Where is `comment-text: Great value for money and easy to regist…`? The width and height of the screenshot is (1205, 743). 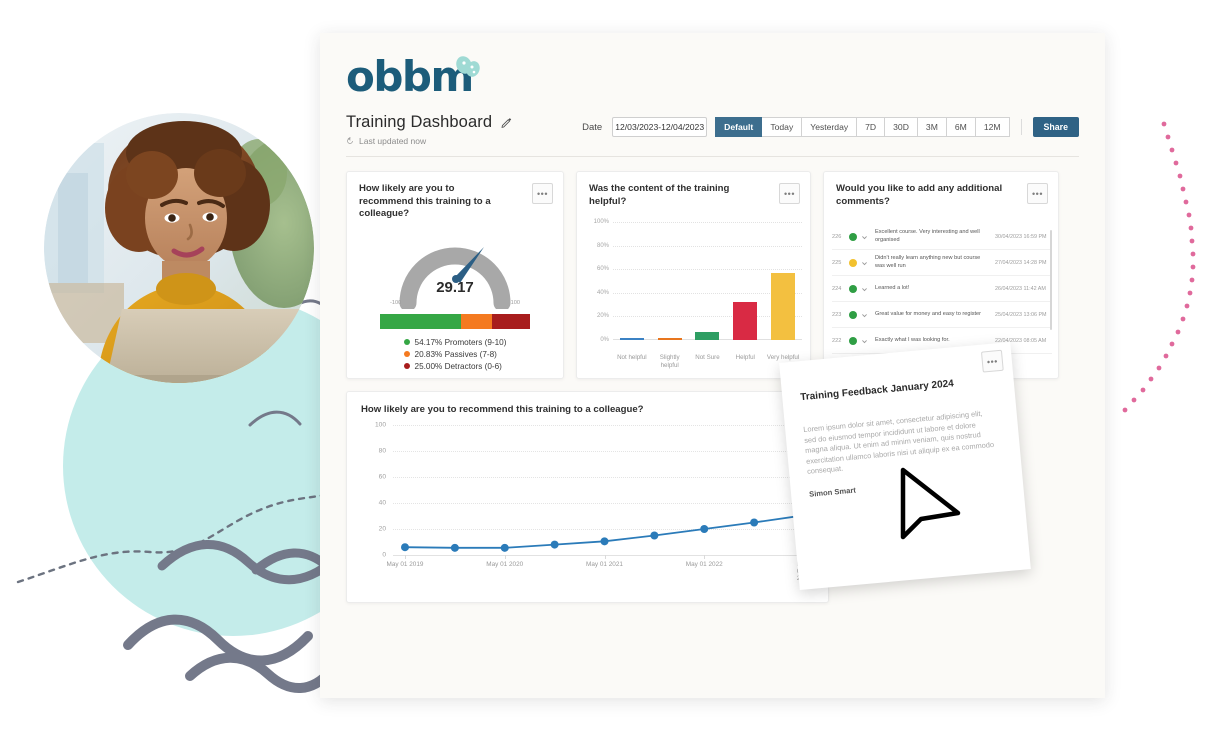
comment-text: Great value for money and easy to regist… is located at coordinates (928, 313).